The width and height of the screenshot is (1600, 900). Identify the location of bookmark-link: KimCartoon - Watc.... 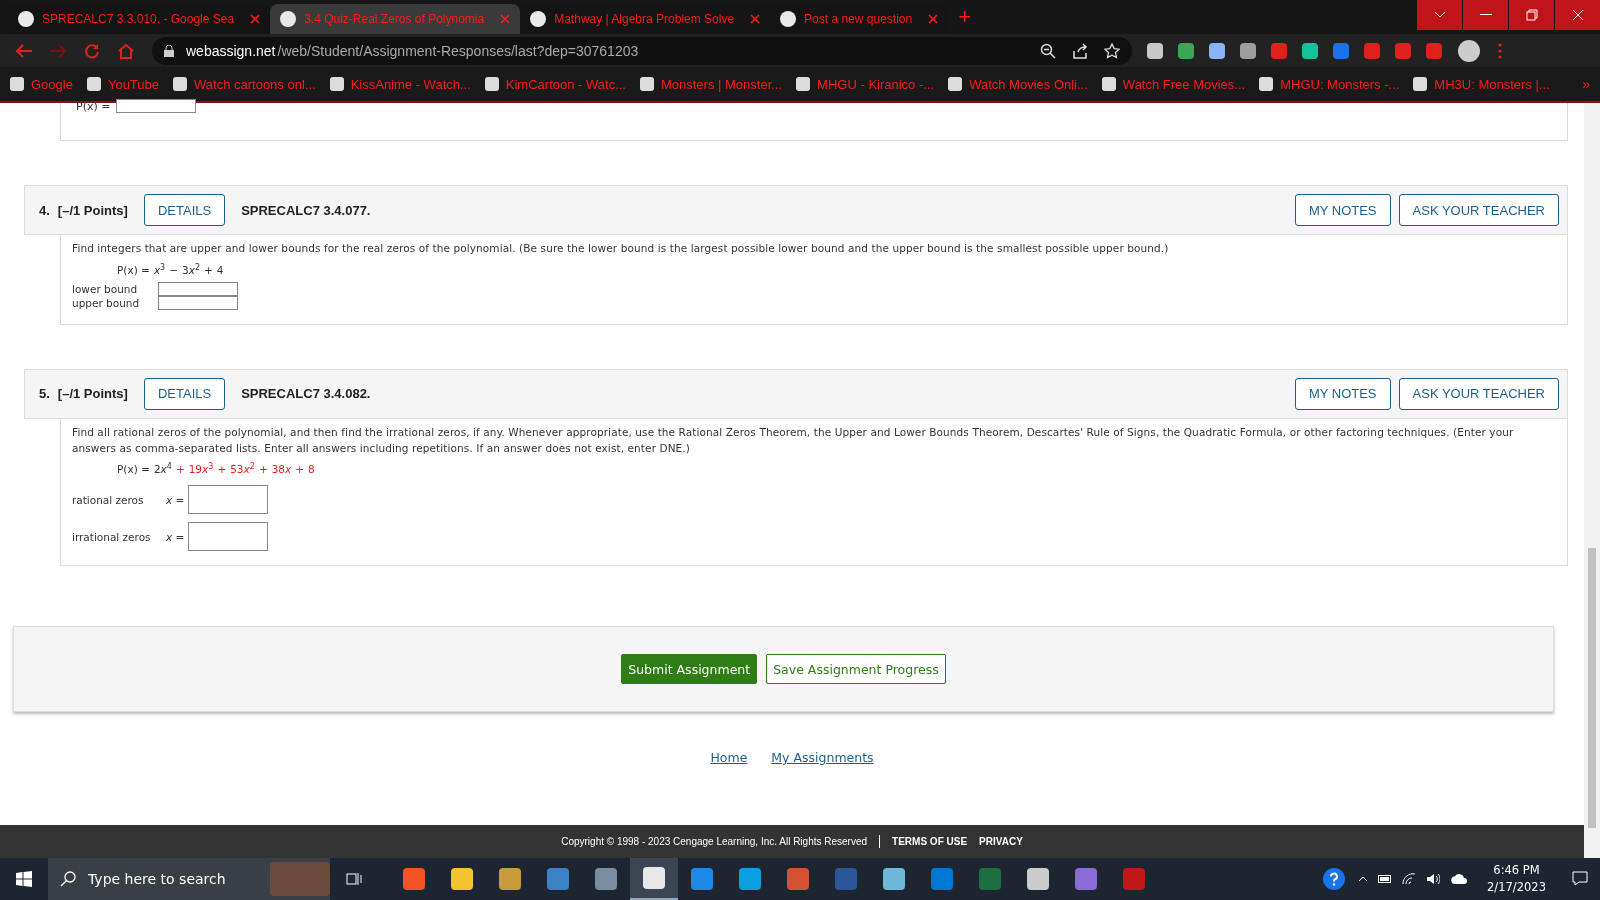
(555, 84).